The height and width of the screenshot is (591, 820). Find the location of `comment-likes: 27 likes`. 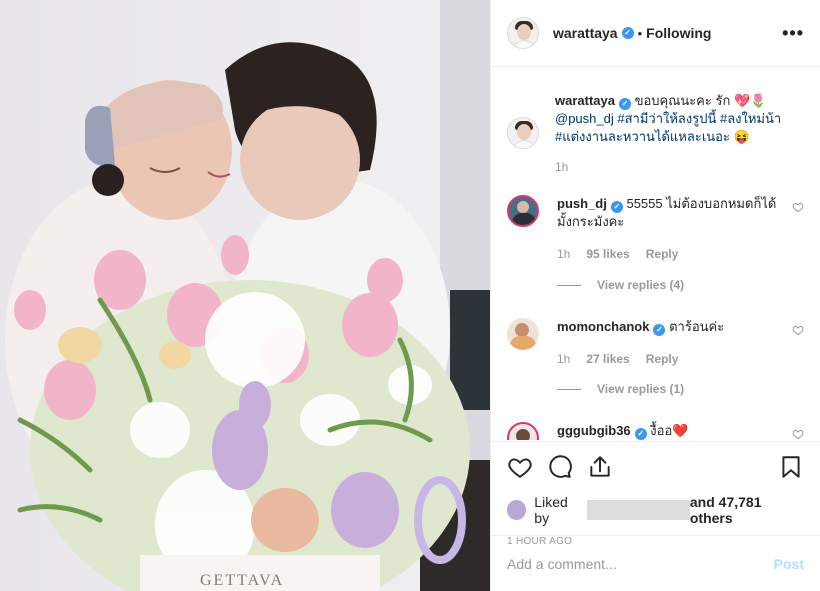

comment-likes: 27 likes is located at coordinates (607, 359).